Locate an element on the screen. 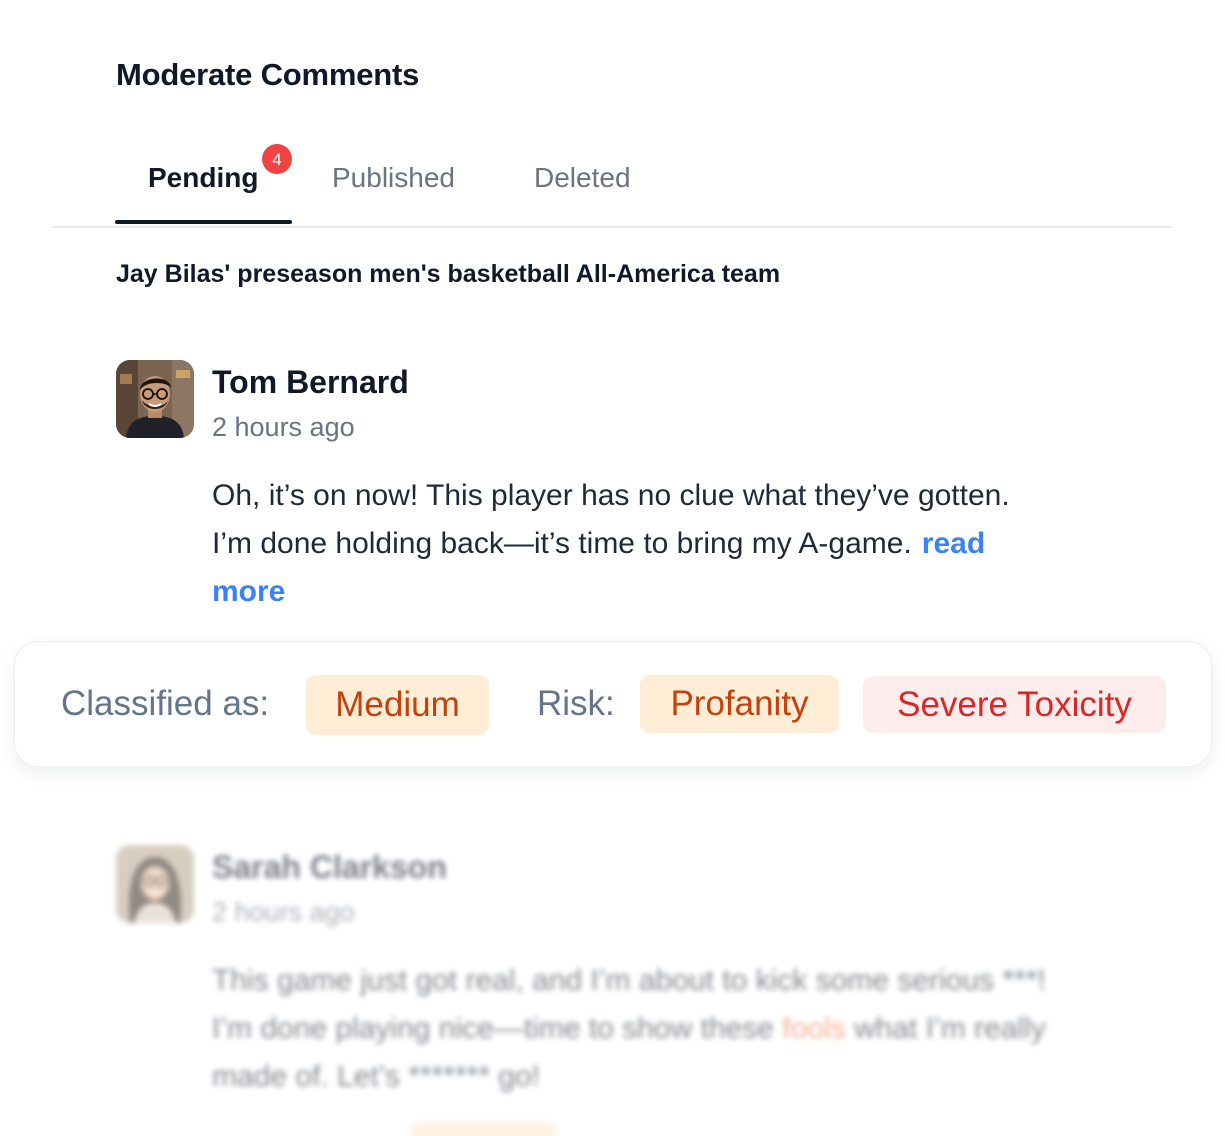 Image resolution: width=1225 pixels, height=1136 pixels. tab-pending-label: Pending is located at coordinates (203, 177).